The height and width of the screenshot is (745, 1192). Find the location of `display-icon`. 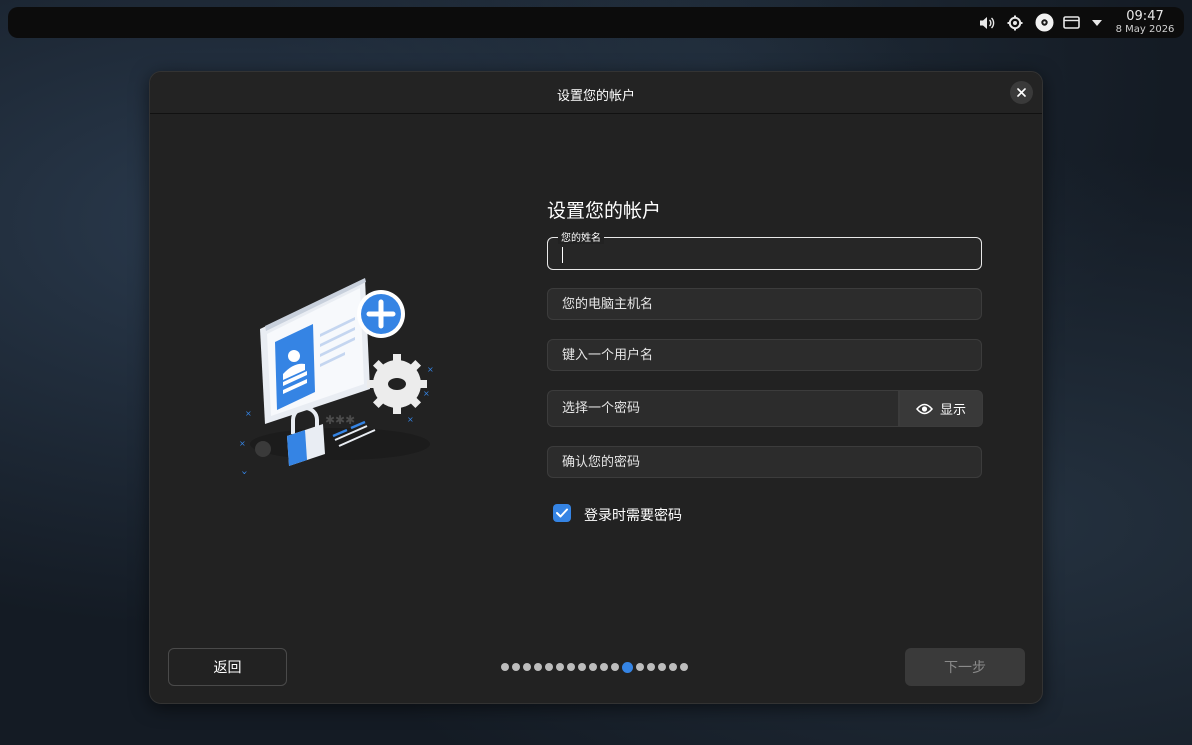

display-icon is located at coordinates (1071, 22).